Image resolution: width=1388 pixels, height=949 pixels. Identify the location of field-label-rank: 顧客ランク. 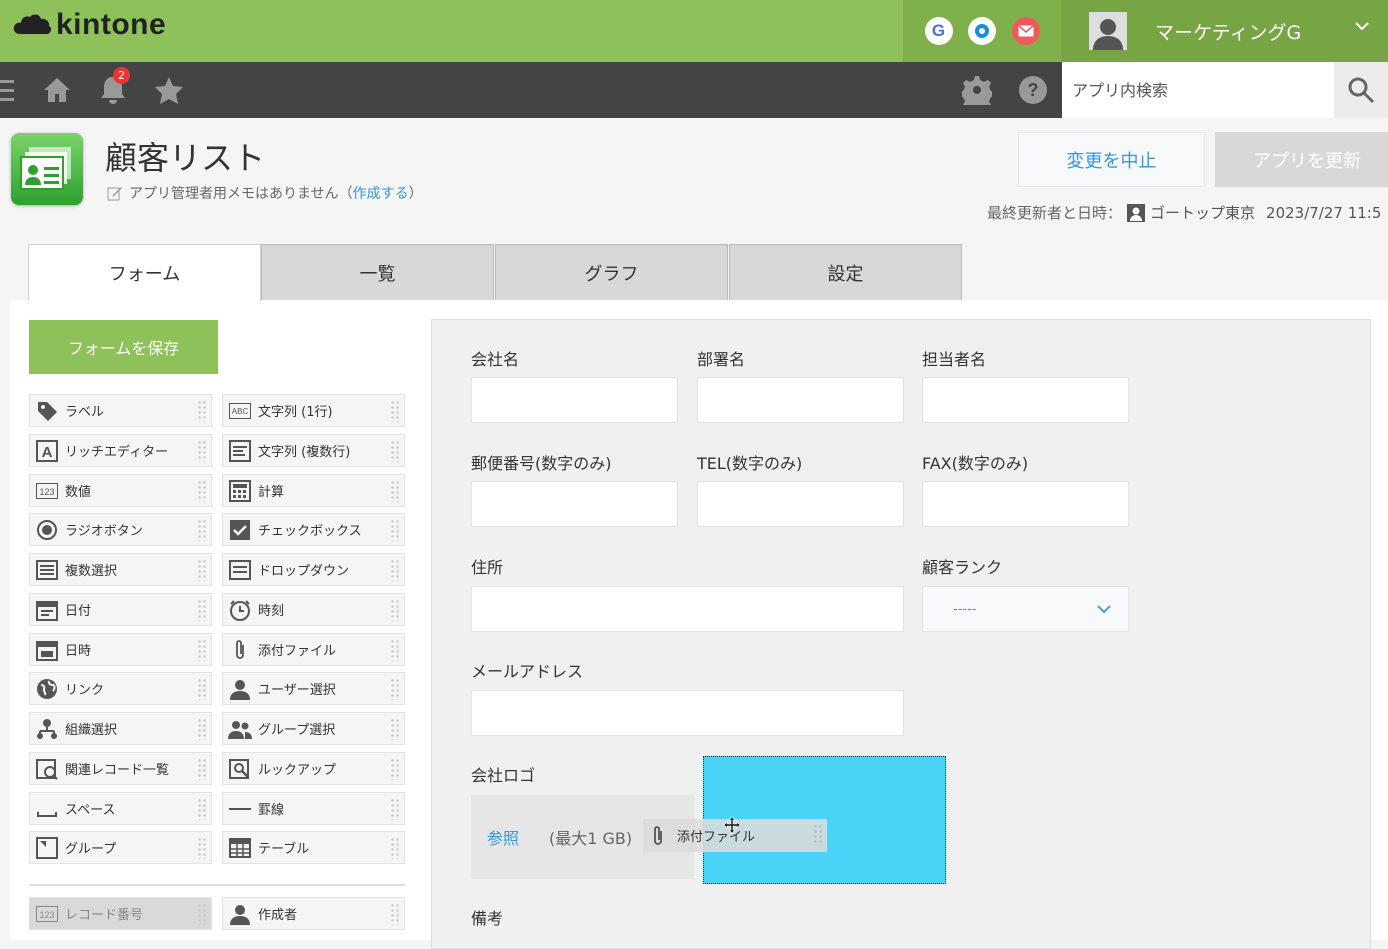
(962, 567).